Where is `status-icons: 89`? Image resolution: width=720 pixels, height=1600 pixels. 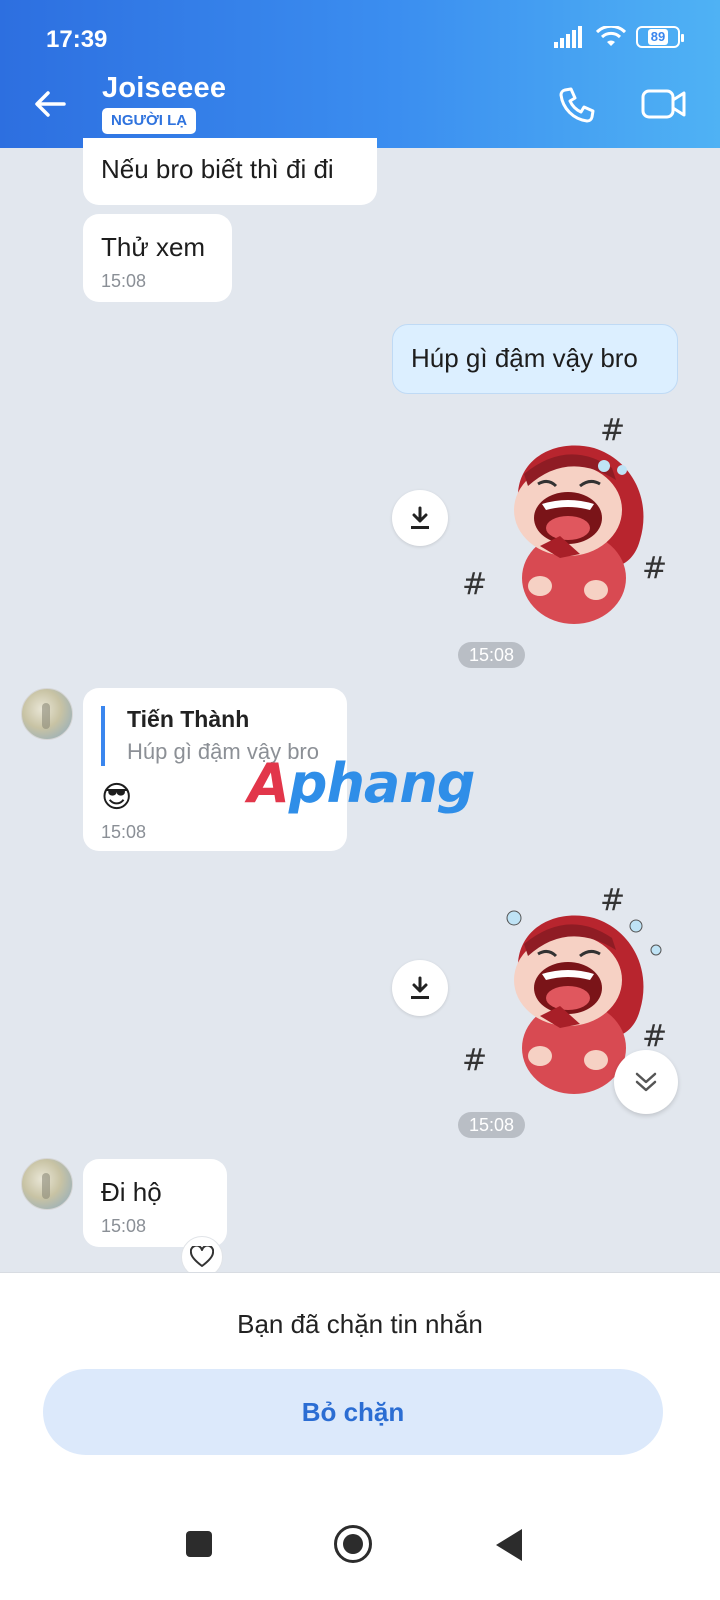 status-icons: 89 is located at coordinates (619, 37).